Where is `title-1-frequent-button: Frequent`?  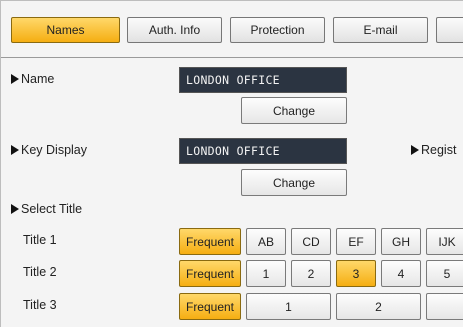 title-1-frequent-button: Frequent is located at coordinates (210, 241).